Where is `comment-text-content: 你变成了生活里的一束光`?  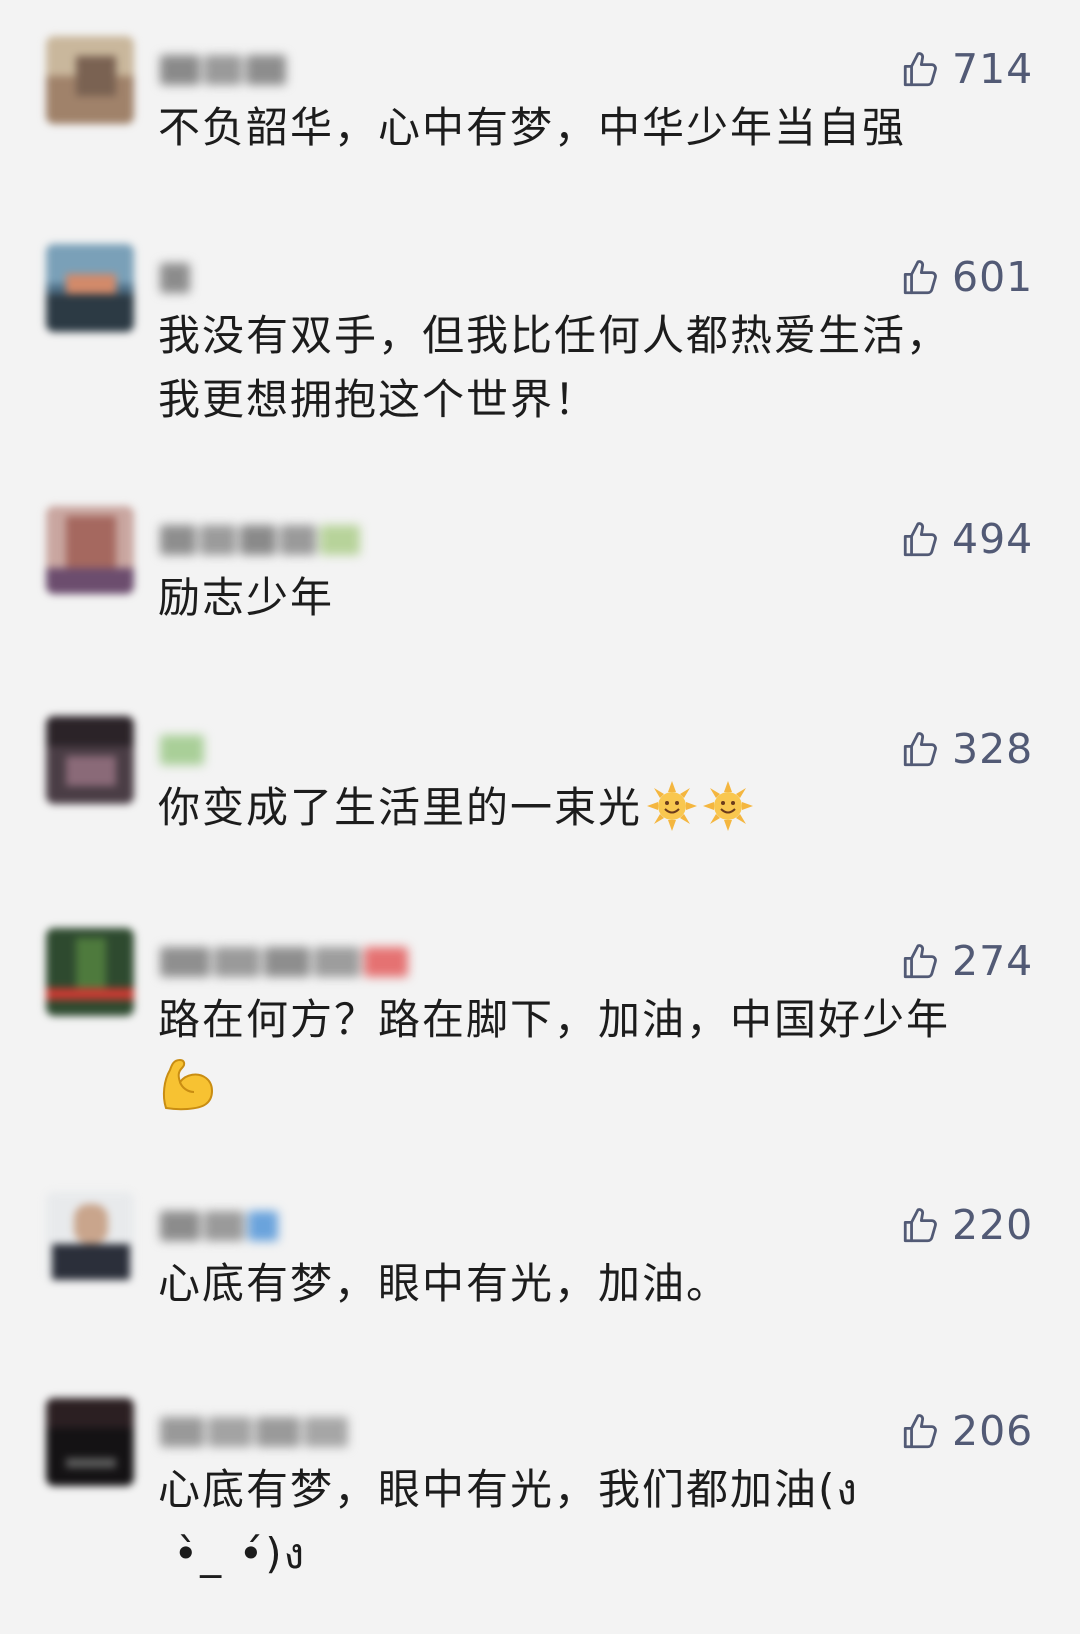
comment-text-content: 你变成了生活里的一束光 is located at coordinates (400, 807).